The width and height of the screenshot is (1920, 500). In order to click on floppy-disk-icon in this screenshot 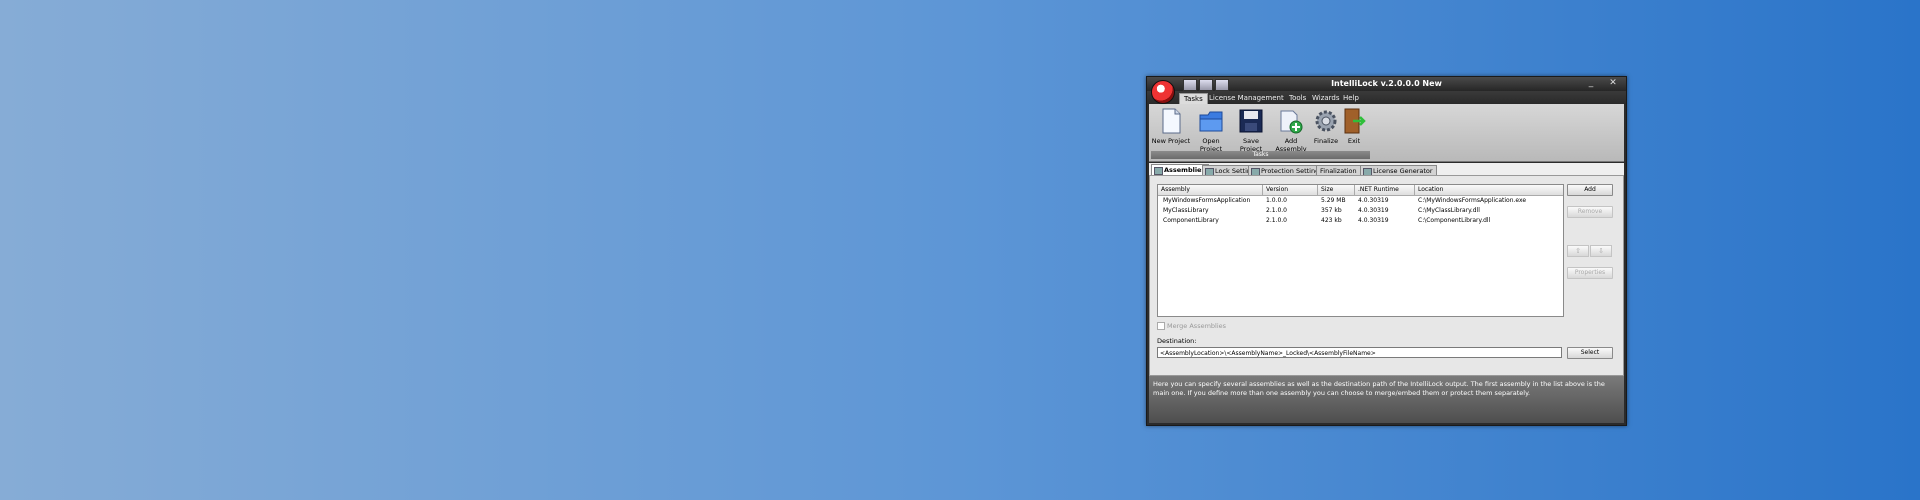, I will do `click(1251, 121)`.